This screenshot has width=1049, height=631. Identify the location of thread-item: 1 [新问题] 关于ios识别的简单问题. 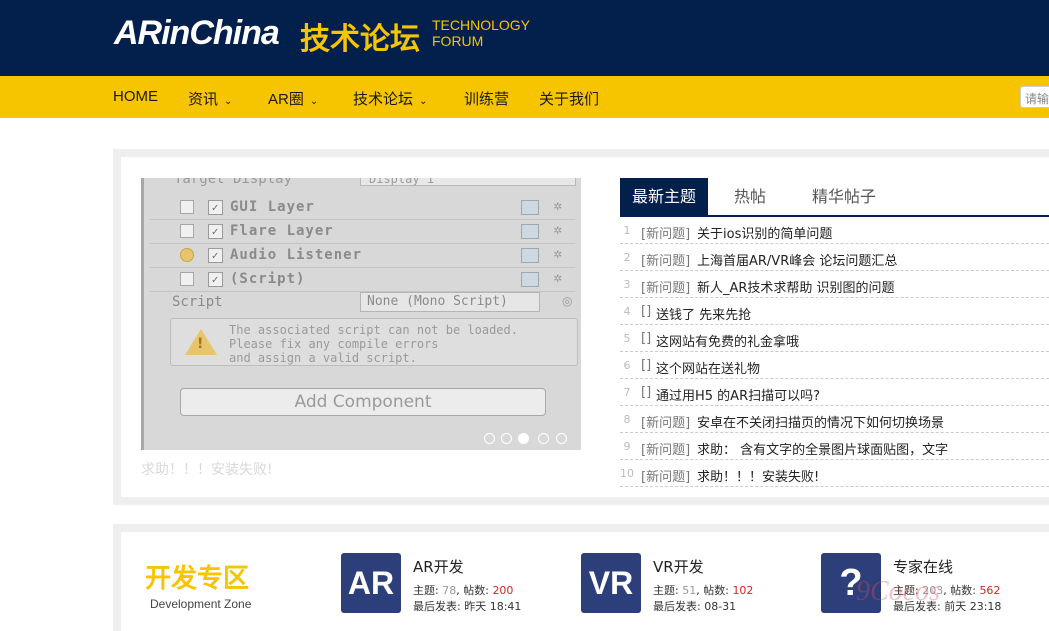
(834, 230).